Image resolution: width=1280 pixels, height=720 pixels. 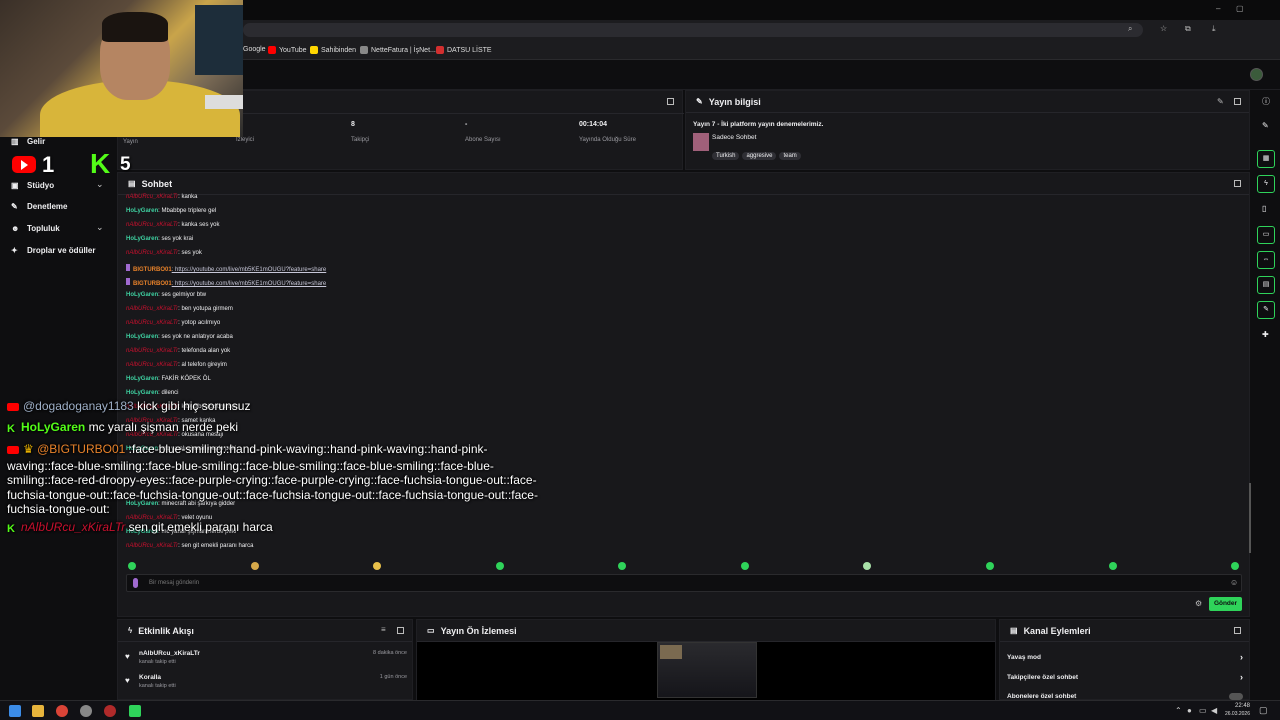 I want to click on action-followers-only: Takipçilere özel sohbet ›, so click(x=1126, y=679).